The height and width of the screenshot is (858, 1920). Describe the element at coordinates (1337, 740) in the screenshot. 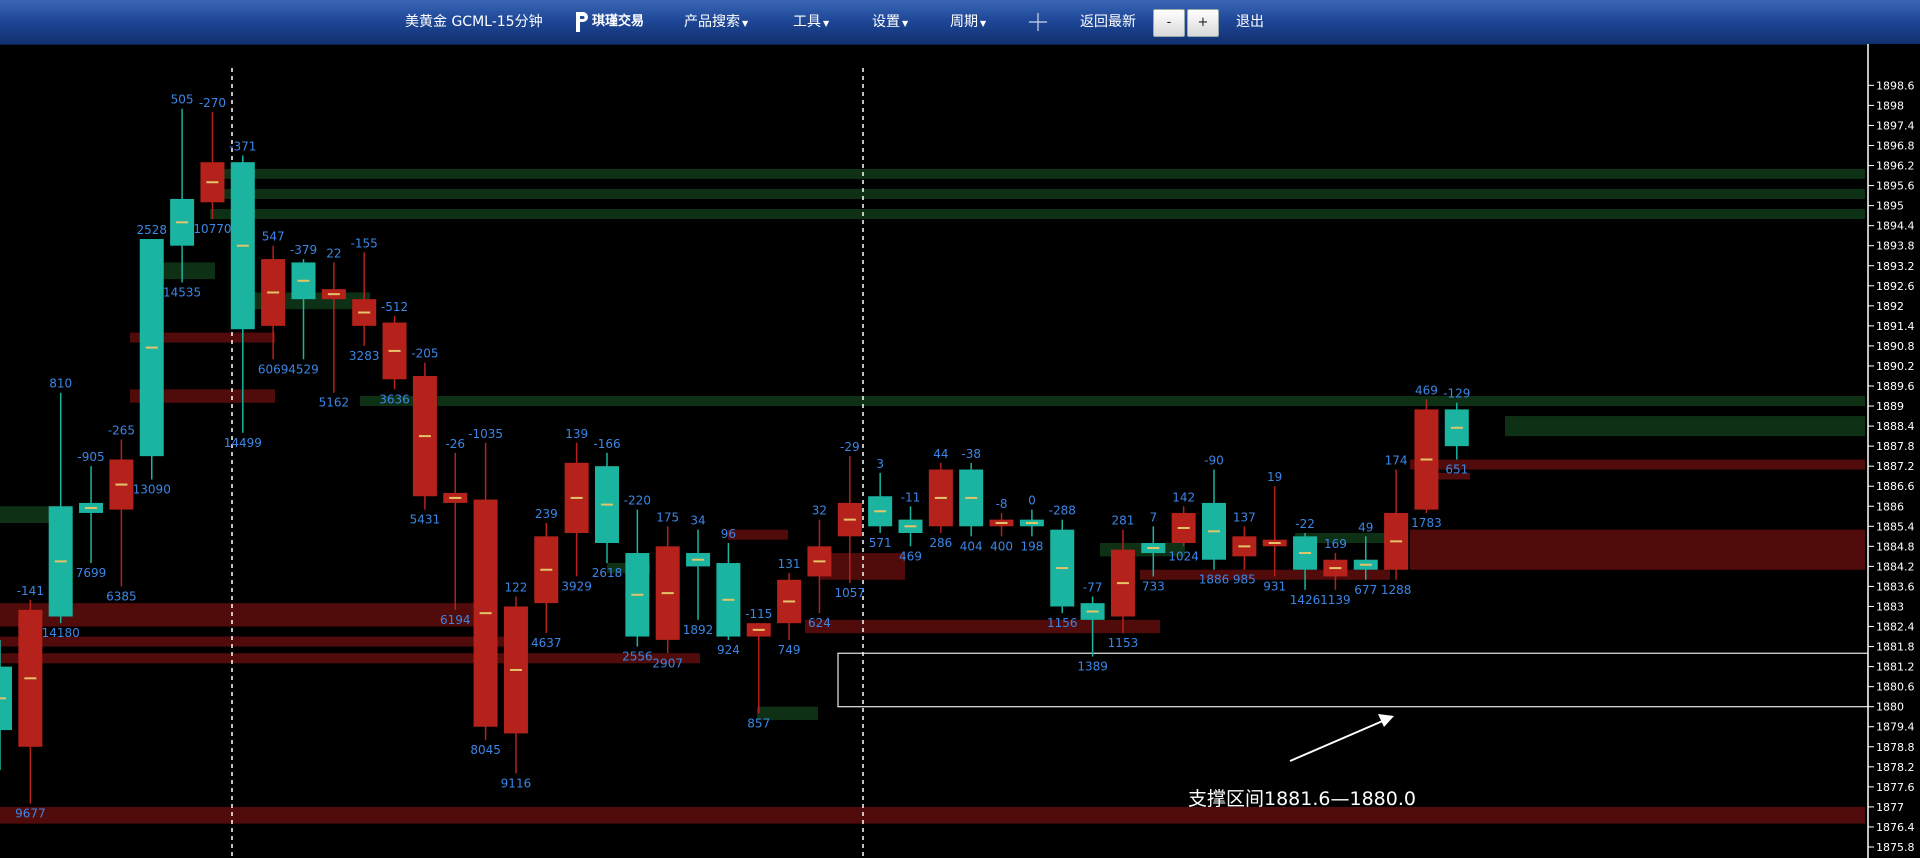

I see `annotation-arrow-line` at that location.